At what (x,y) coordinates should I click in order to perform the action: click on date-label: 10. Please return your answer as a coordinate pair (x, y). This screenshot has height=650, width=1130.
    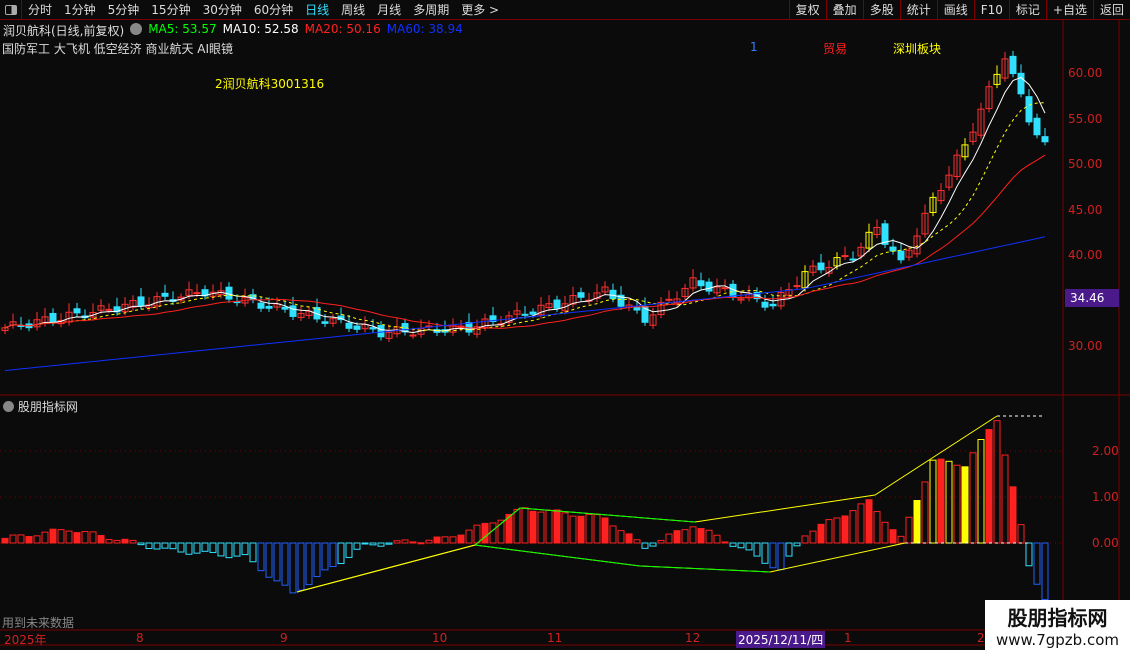
    Looking at the image, I should click on (440, 638).